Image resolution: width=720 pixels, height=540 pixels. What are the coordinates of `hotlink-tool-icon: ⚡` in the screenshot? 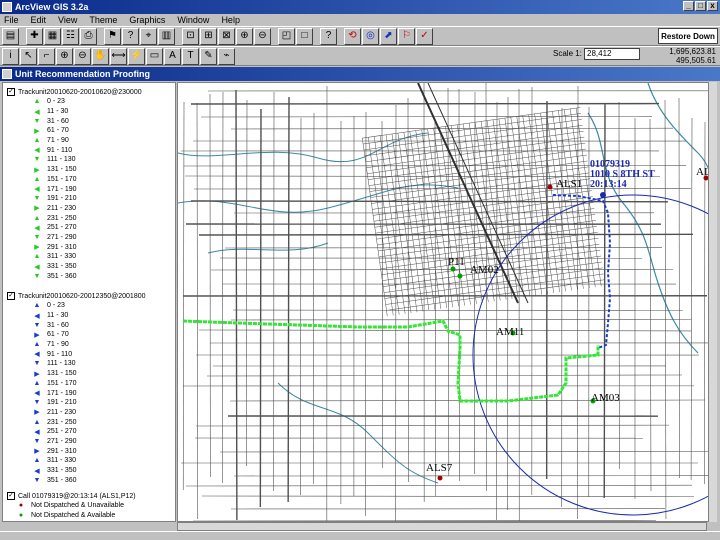 It's located at (136, 56).